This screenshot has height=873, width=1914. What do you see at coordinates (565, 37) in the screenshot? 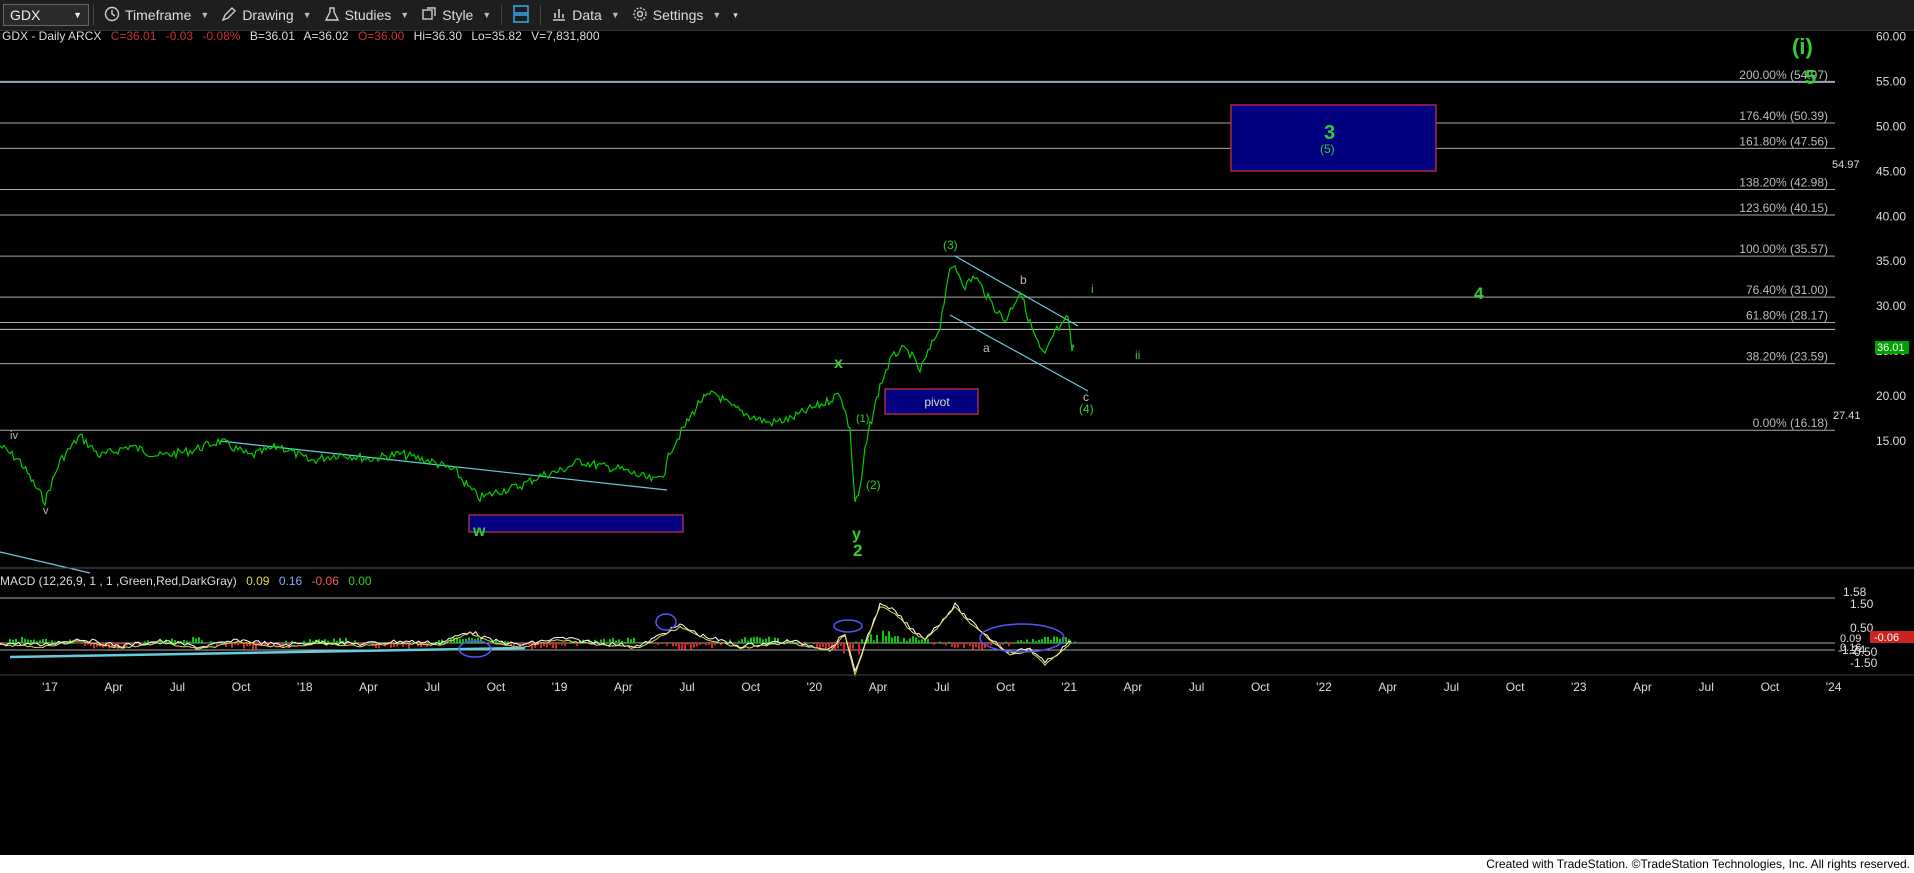
I see `volume-value: V=7,831,800` at bounding box center [565, 37].